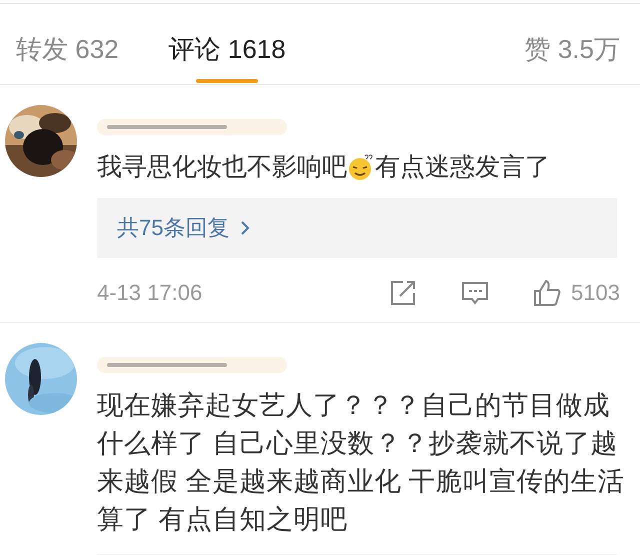  I want to click on like-count: 5103, so click(595, 293).